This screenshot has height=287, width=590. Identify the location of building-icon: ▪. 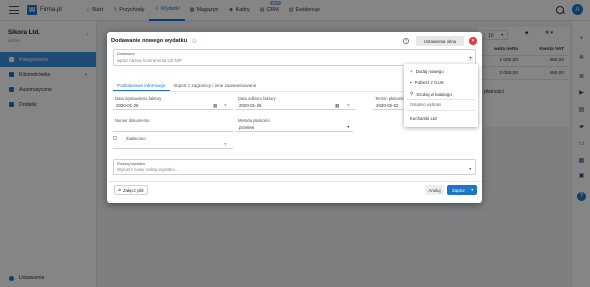
(411, 82).